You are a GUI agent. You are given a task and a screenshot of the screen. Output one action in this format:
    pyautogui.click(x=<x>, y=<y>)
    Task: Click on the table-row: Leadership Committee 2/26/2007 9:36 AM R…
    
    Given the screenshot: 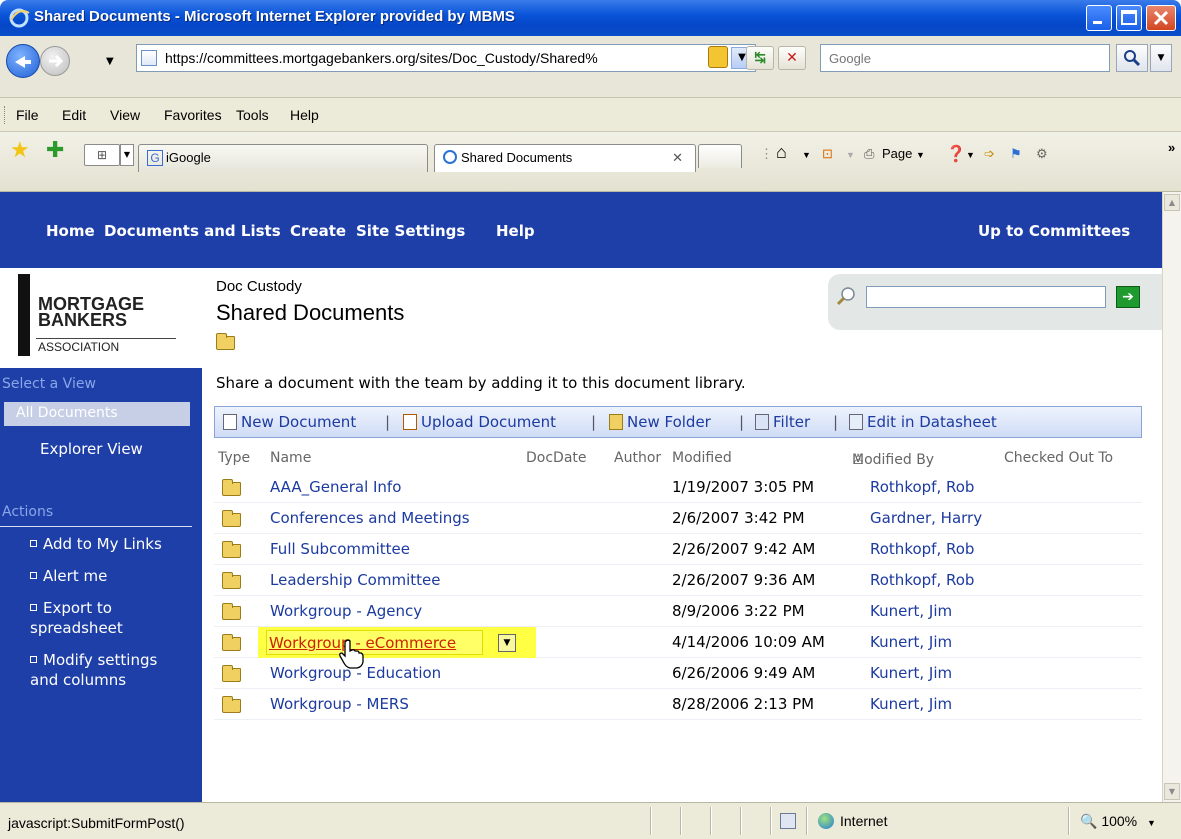 What is the action you would take?
    pyautogui.click(x=678, y=580)
    